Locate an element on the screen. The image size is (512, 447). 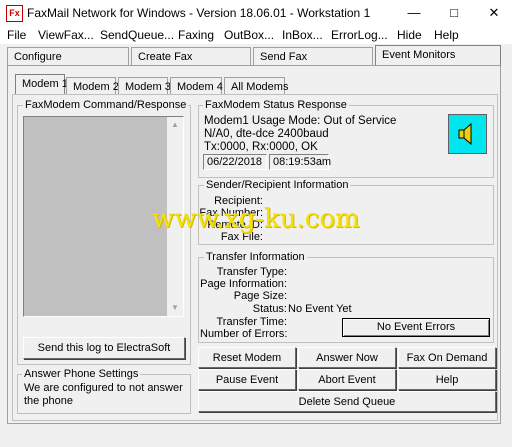
page-information-label: Page Information: is located at coordinates (243, 284).